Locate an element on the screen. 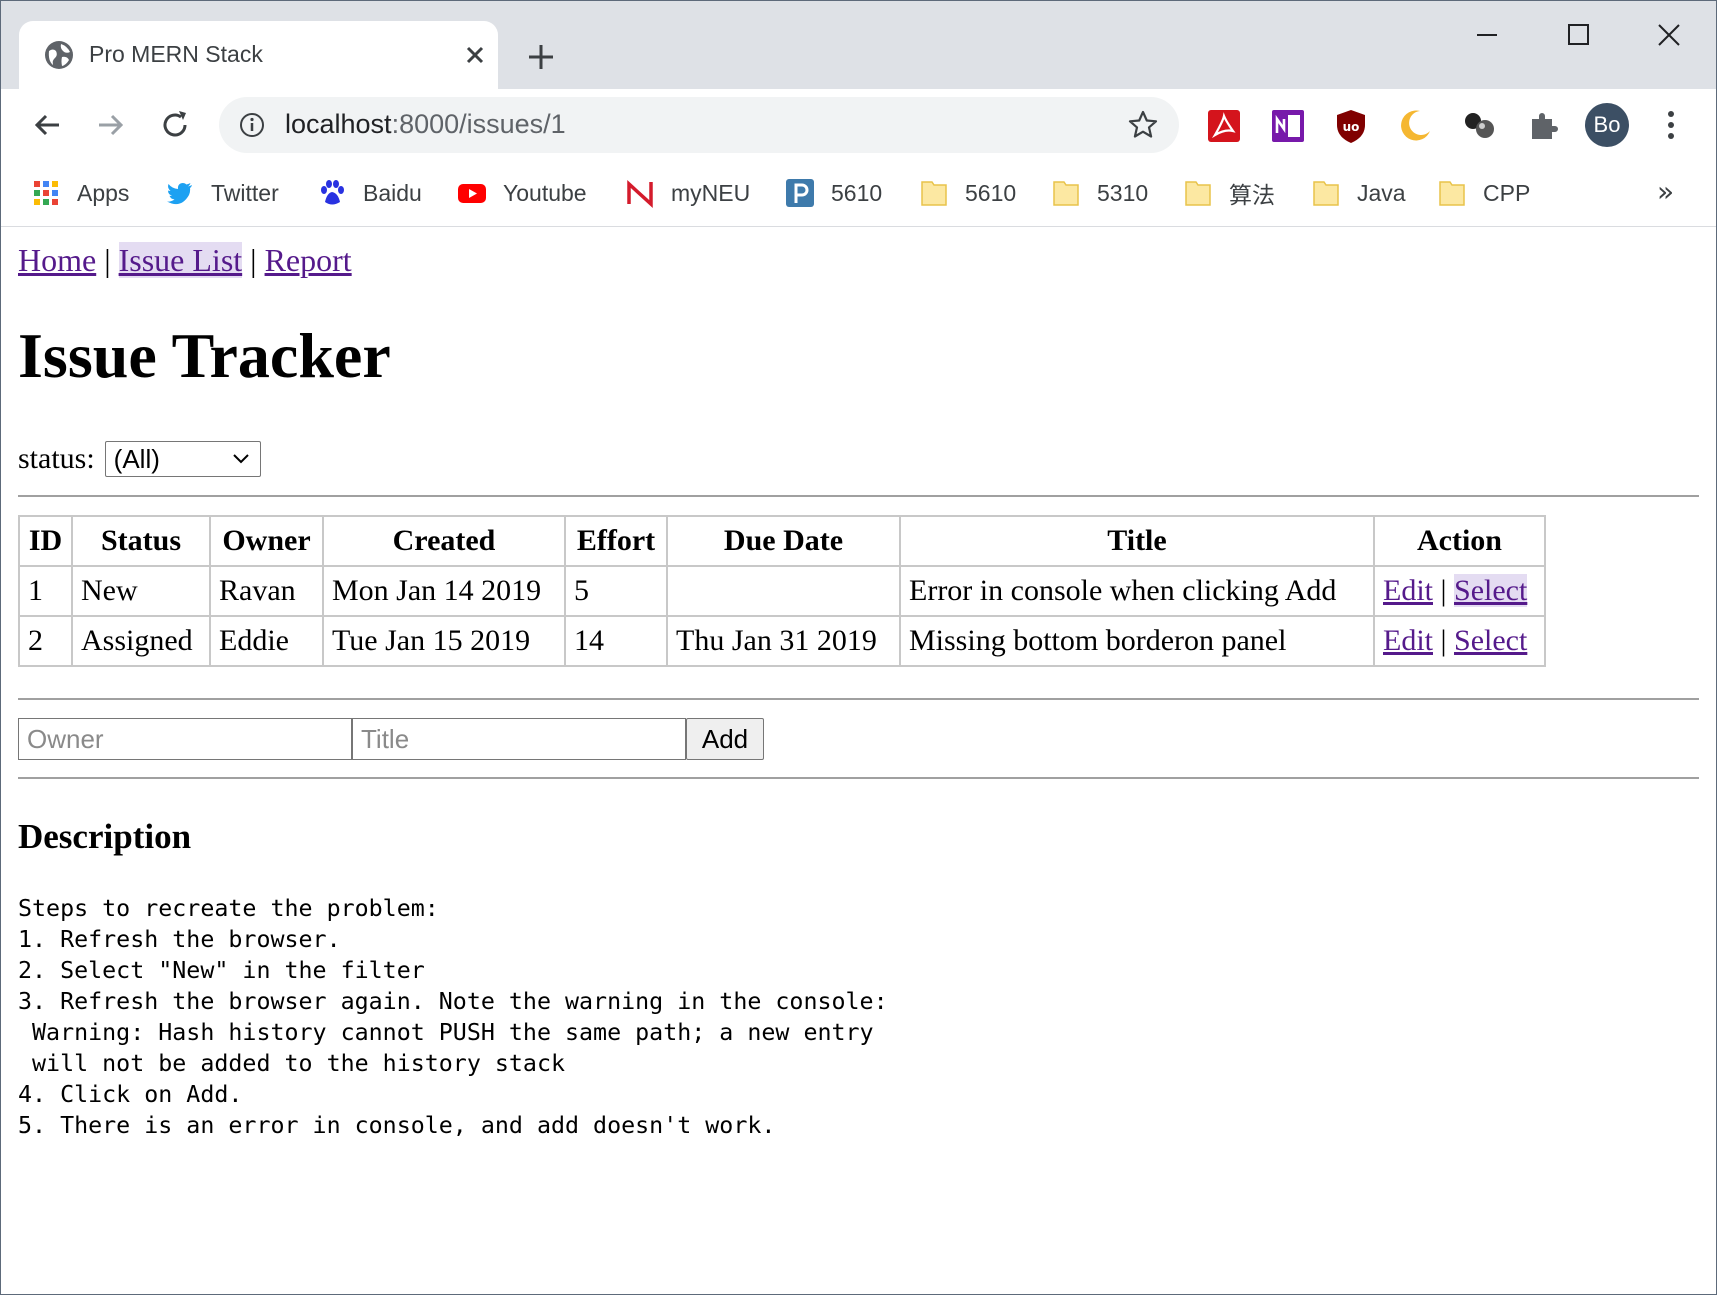 The image size is (1717, 1295). cell-owner: Ravan is located at coordinates (266, 591).